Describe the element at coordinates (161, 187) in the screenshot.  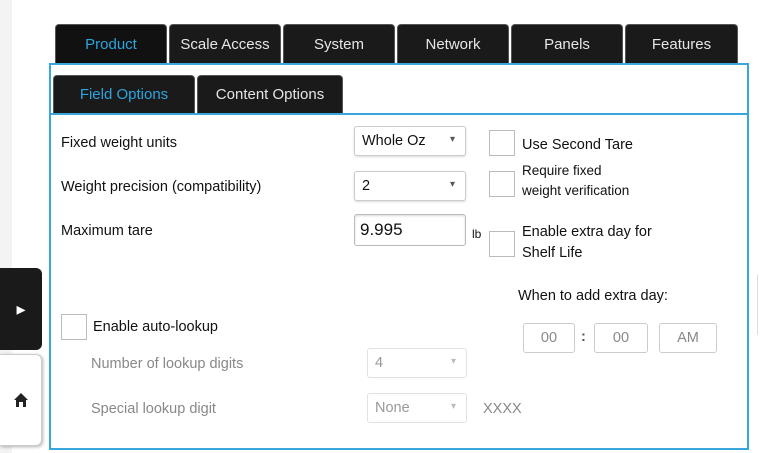
I see `weight-precision-label: Weight precision (compatibility)` at that location.